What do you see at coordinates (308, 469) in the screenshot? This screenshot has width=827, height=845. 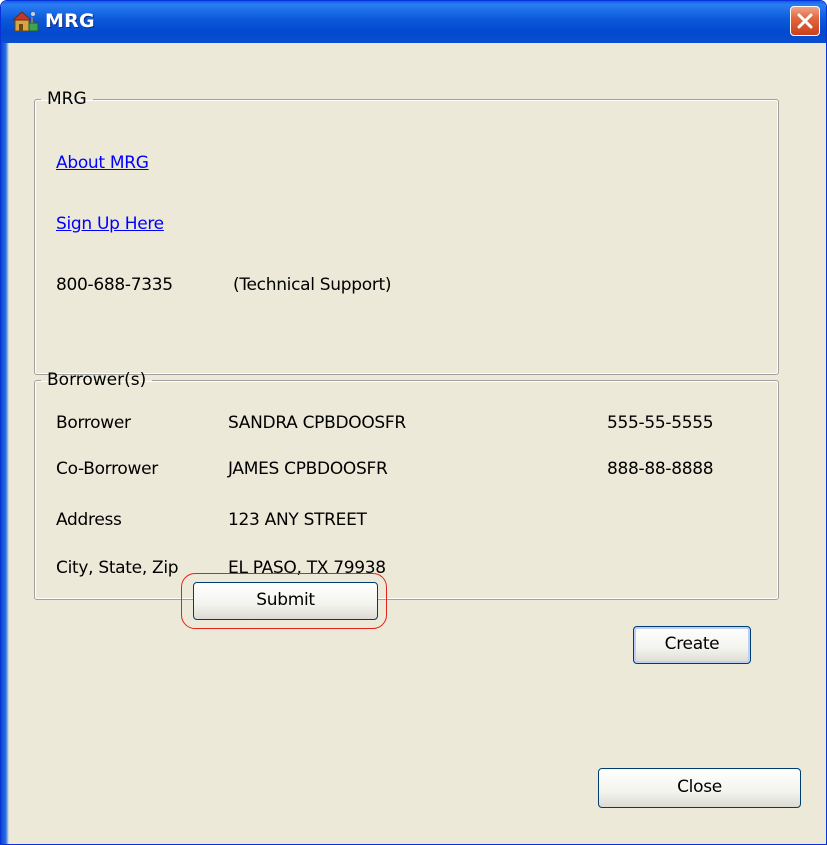 I see `co-borrower-name: JAMES CPBDOOSFR` at bounding box center [308, 469].